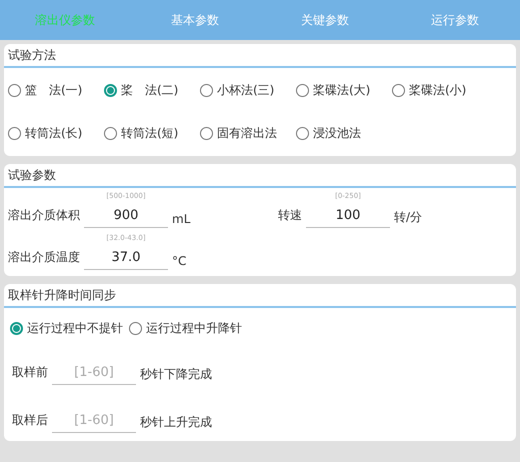 The height and width of the screenshot is (462, 520). What do you see at coordinates (260, 176) in the screenshot?
I see `section-title: 试验参数` at bounding box center [260, 176].